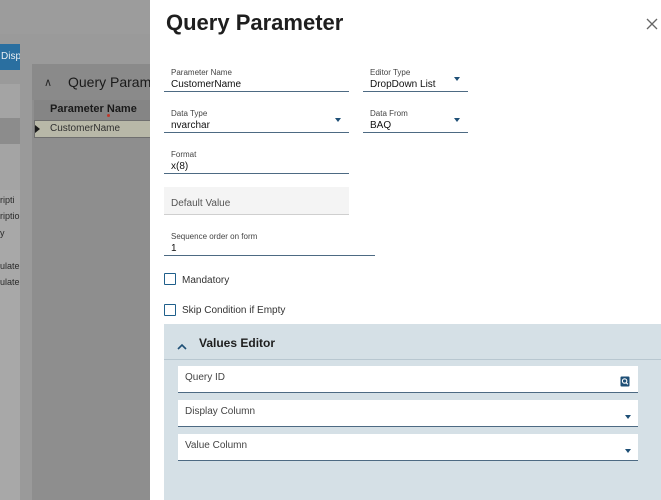  I want to click on app-grid-header-cell: Parameter Name, so click(93, 109).